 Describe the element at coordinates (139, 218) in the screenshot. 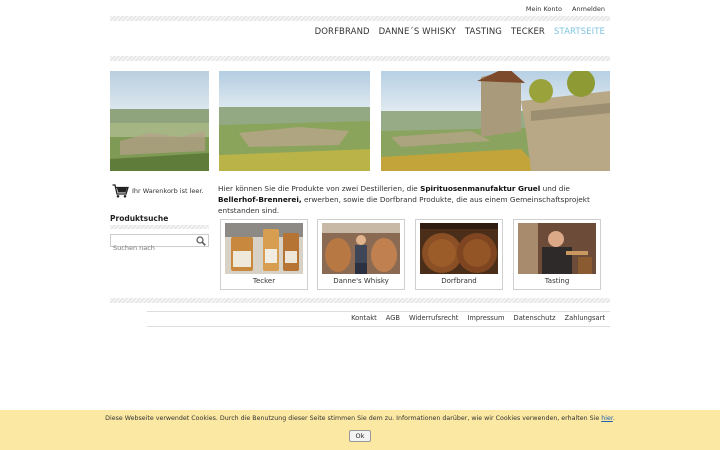

I see `product-search-title: Produktsuche` at that location.